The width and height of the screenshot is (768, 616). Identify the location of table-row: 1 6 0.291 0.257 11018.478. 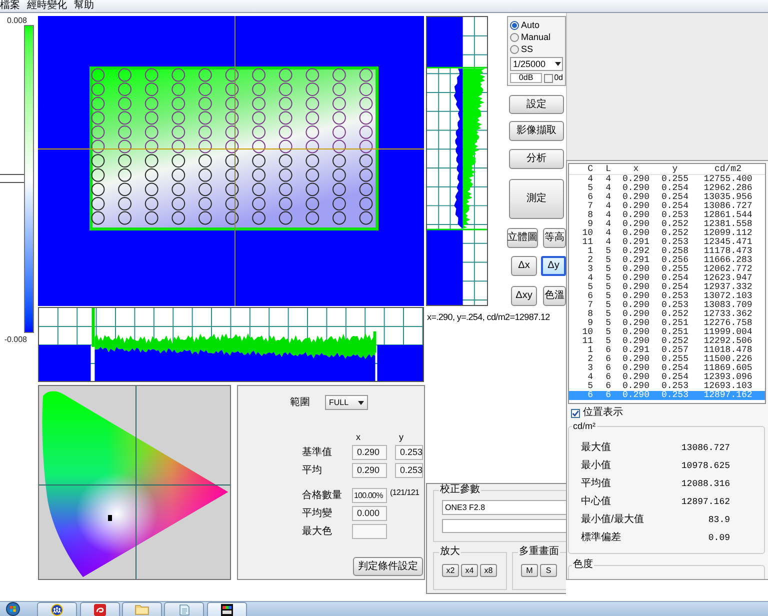
(667, 350).